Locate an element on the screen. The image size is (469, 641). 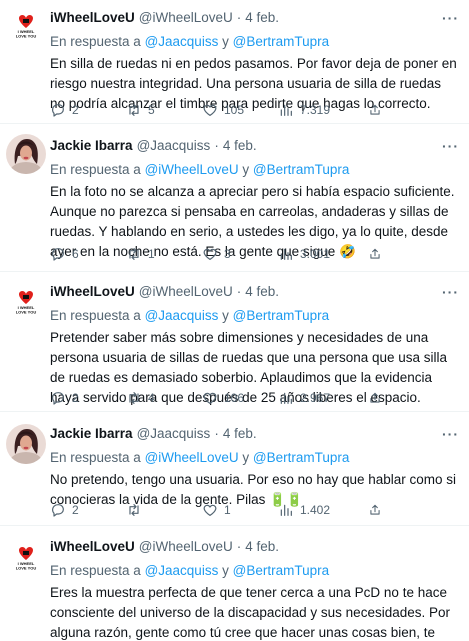
view-count: 3.001 is located at coordinates (315, 254).